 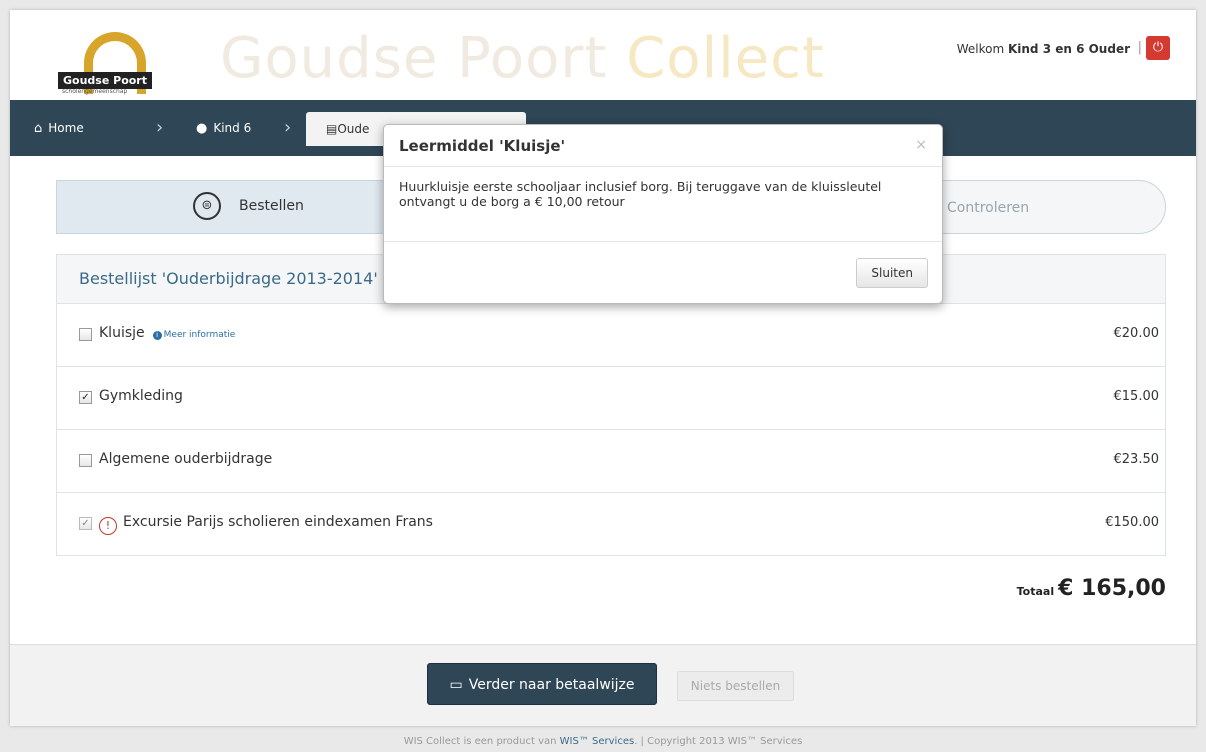 What do you see at coordinates (482, 146) in the screenshot?
I see `modal-title: Leermiddel 'Kluisje'` at bounding box center [482, 146].